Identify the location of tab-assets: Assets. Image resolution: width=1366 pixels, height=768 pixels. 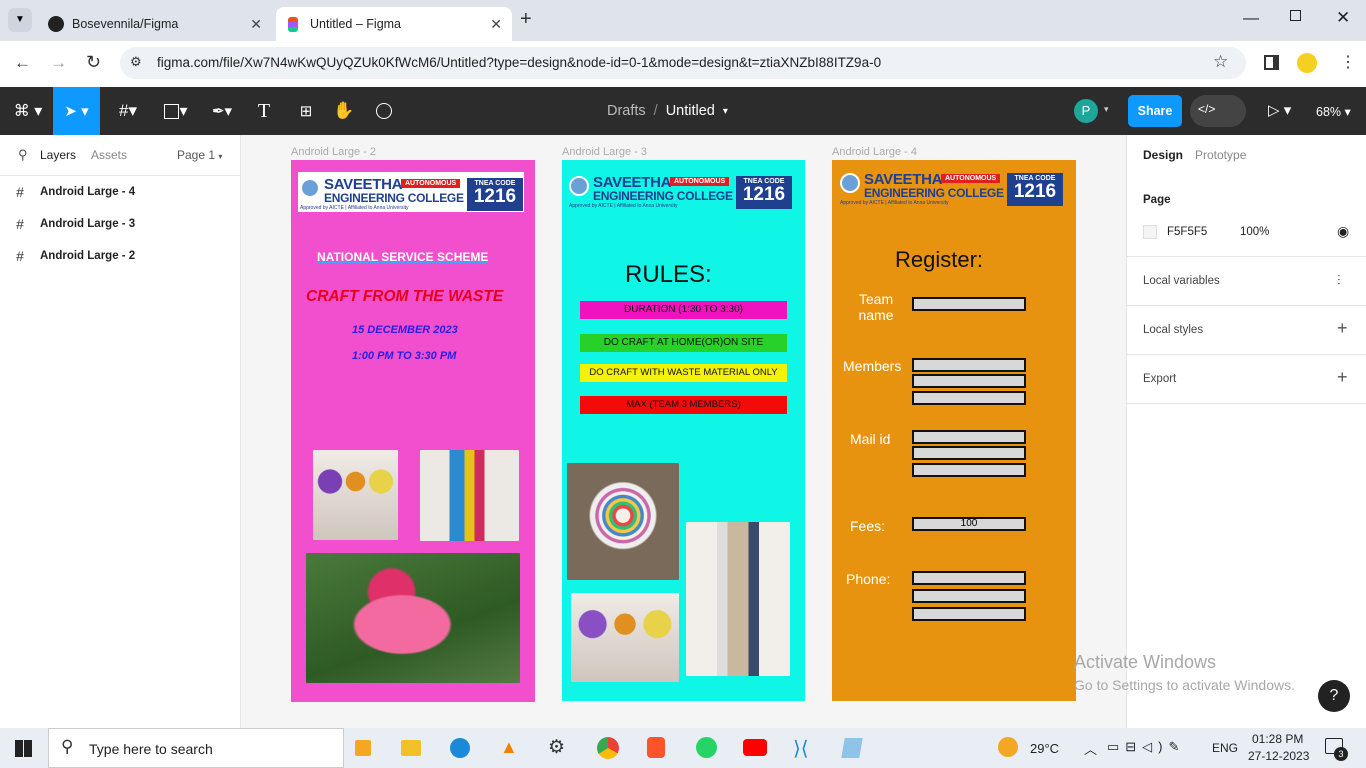
(109, 155).